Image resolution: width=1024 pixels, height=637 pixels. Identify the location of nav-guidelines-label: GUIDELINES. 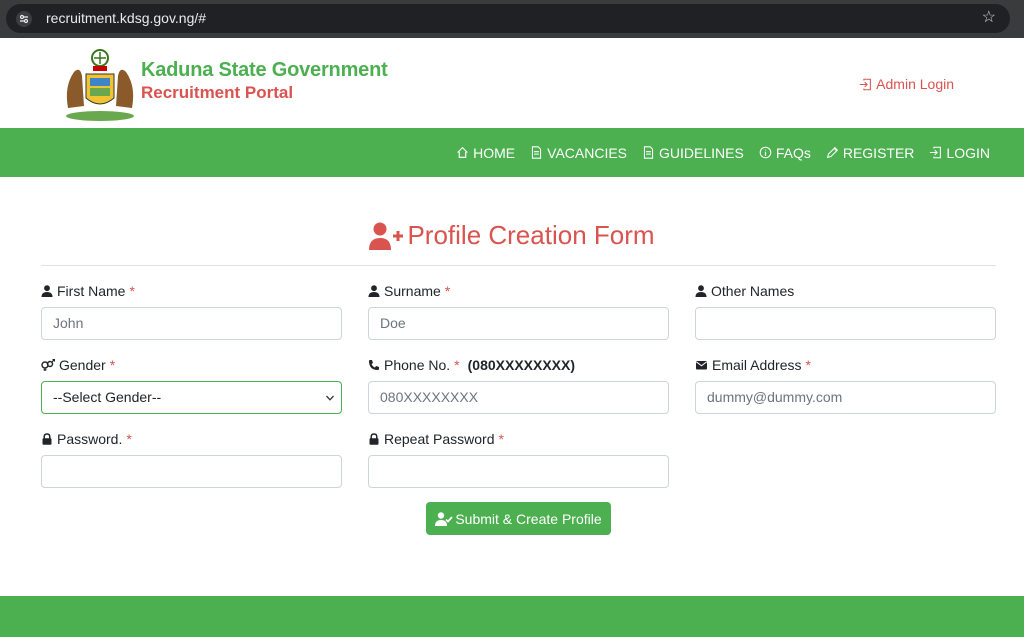
(701, 152).